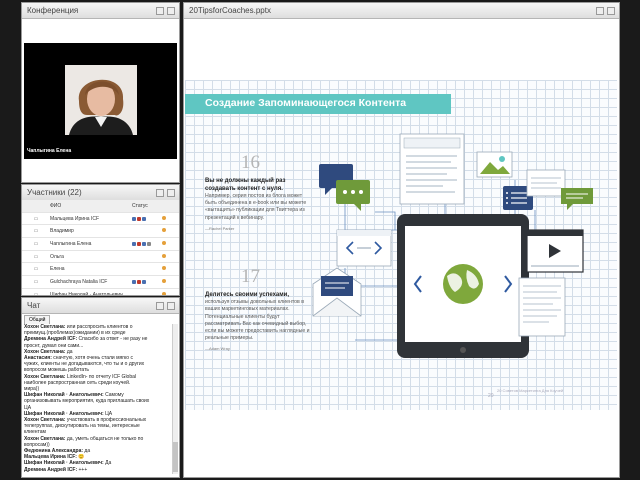 This screenshot has width=640, height=480. What do you see at coordinates (147, 206) in the screenshot?
I see `col-status-header: Статус` at bounding box center [147, 206].